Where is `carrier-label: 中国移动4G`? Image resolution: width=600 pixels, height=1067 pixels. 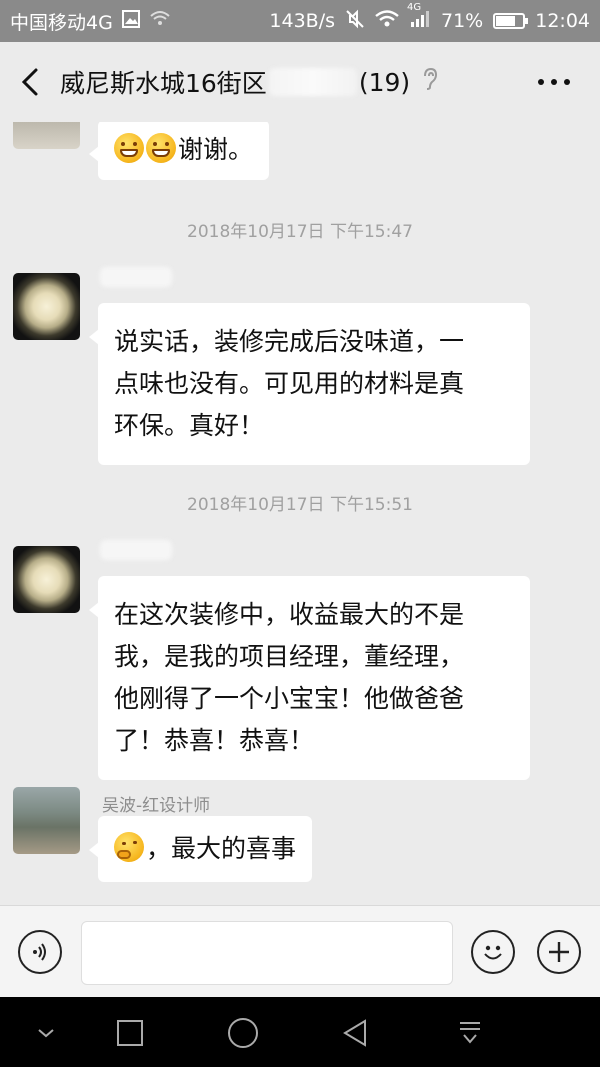
carrier-label: 中国移动4G is located at coordinates (61, 22).